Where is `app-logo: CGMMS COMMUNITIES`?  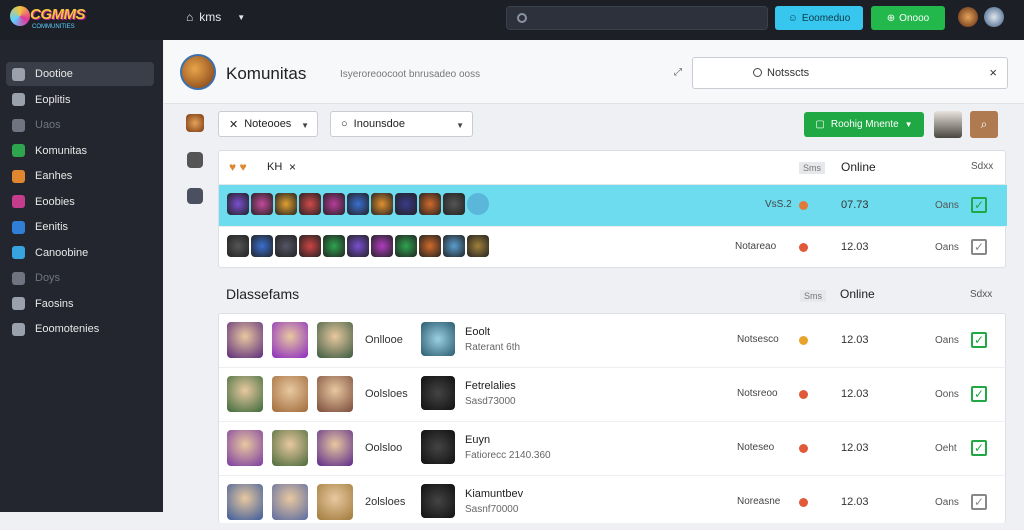
app-logo: CGMMS COMMUNITIES is located at coordinates (70, 19).